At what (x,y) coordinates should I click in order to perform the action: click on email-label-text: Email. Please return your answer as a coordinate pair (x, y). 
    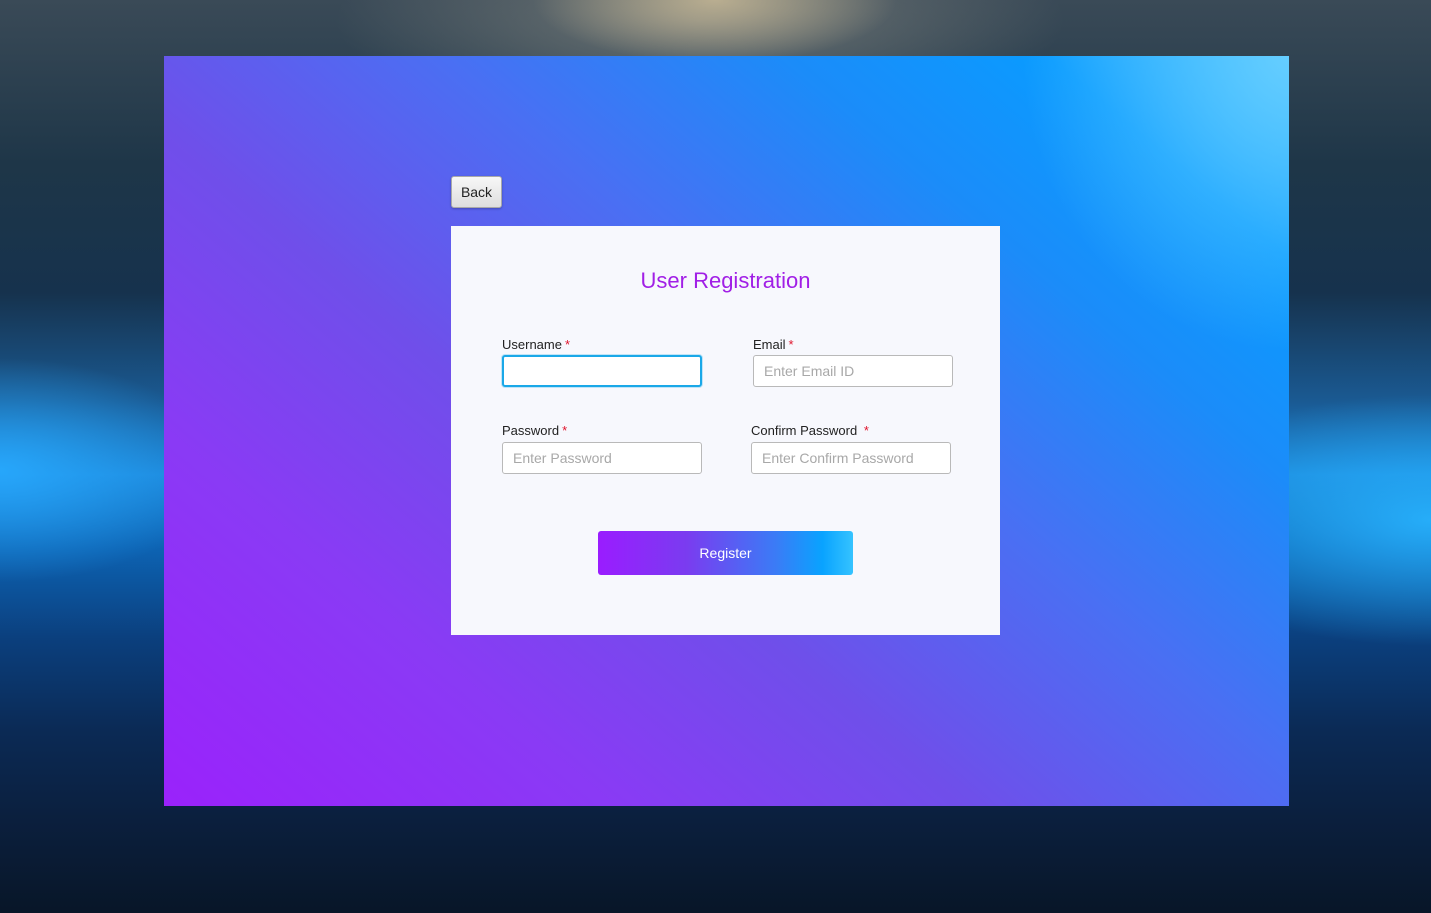
    Looking at the image, I should click on (769, 344).